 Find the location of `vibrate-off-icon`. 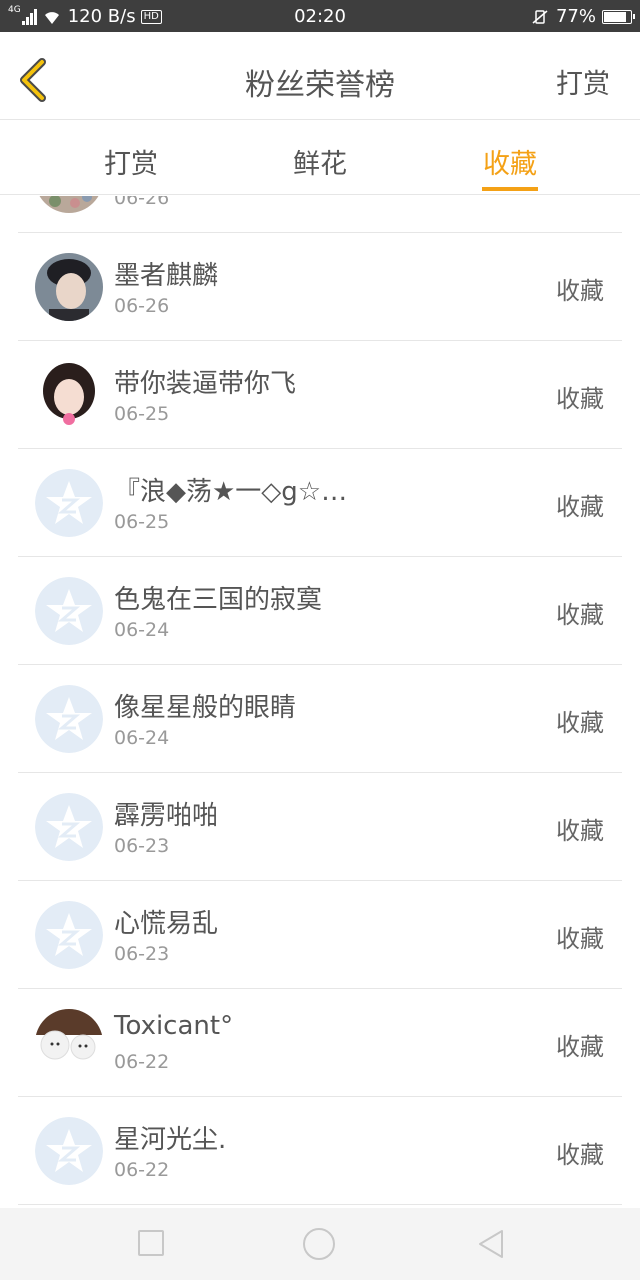

vibrate-off-icon is located at coordinates (540, 16).